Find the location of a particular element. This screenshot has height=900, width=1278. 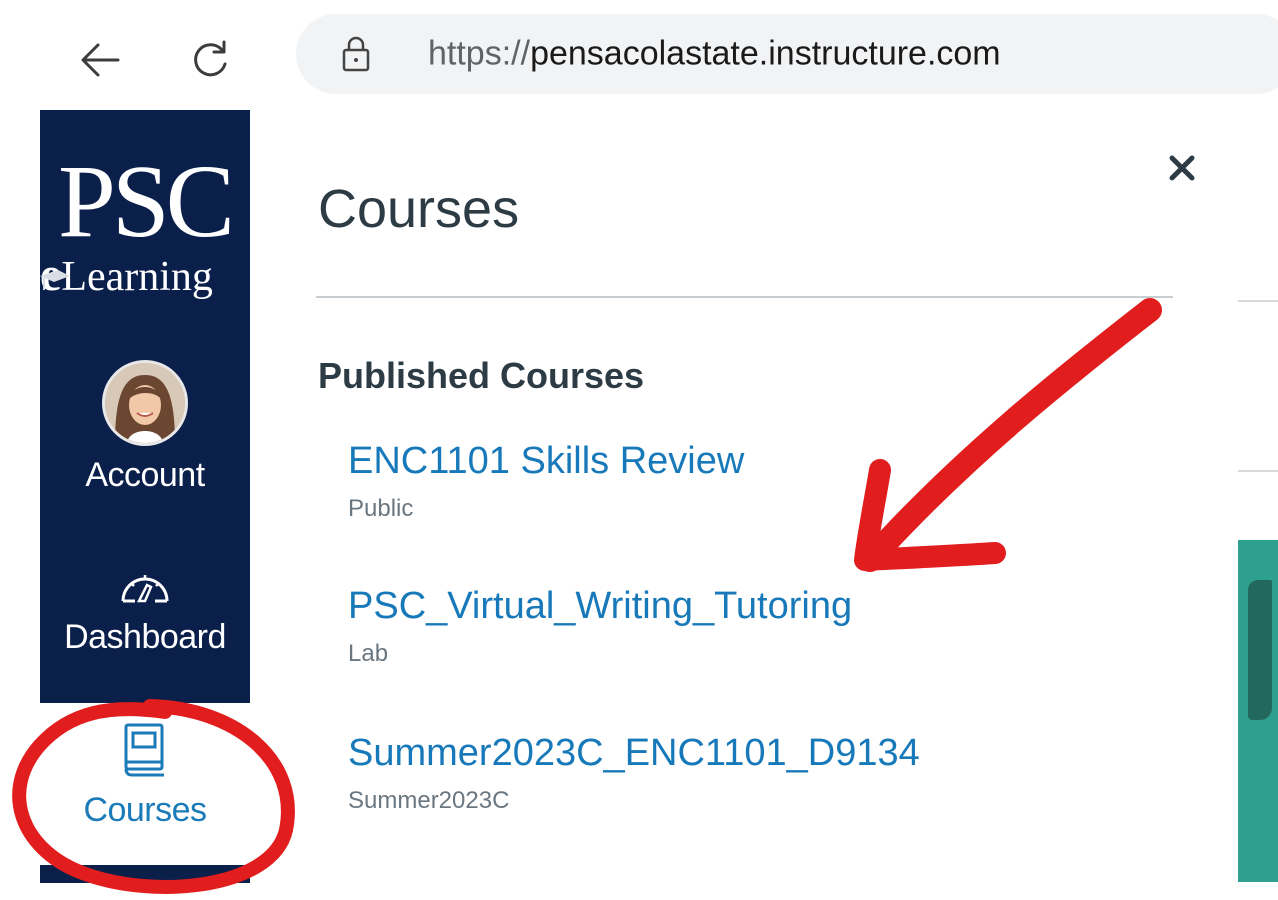

close-button is located at coordinates (1182, 170).